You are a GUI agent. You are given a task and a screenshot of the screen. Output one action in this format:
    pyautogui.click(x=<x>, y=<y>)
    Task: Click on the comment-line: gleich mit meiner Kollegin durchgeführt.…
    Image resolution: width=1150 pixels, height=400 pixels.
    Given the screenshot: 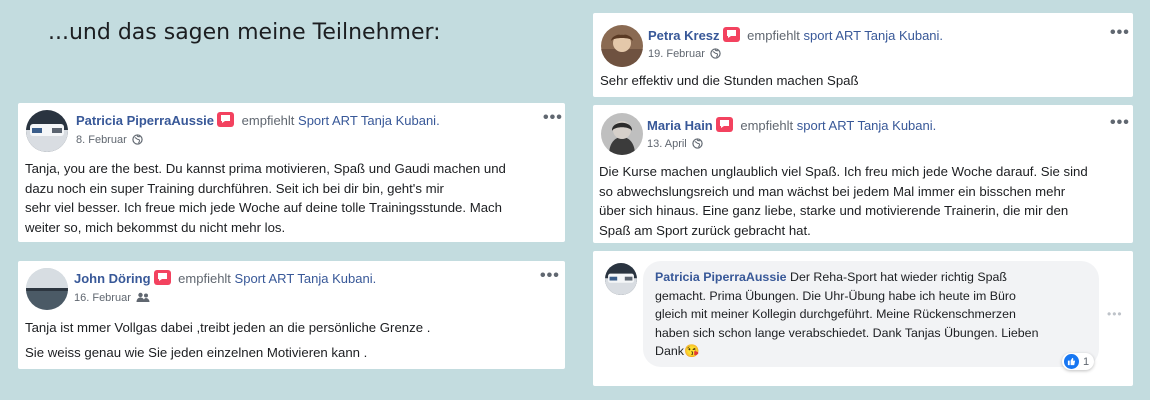 What is the action you would take?
    pyautogui.click(x=835, y=314)
    